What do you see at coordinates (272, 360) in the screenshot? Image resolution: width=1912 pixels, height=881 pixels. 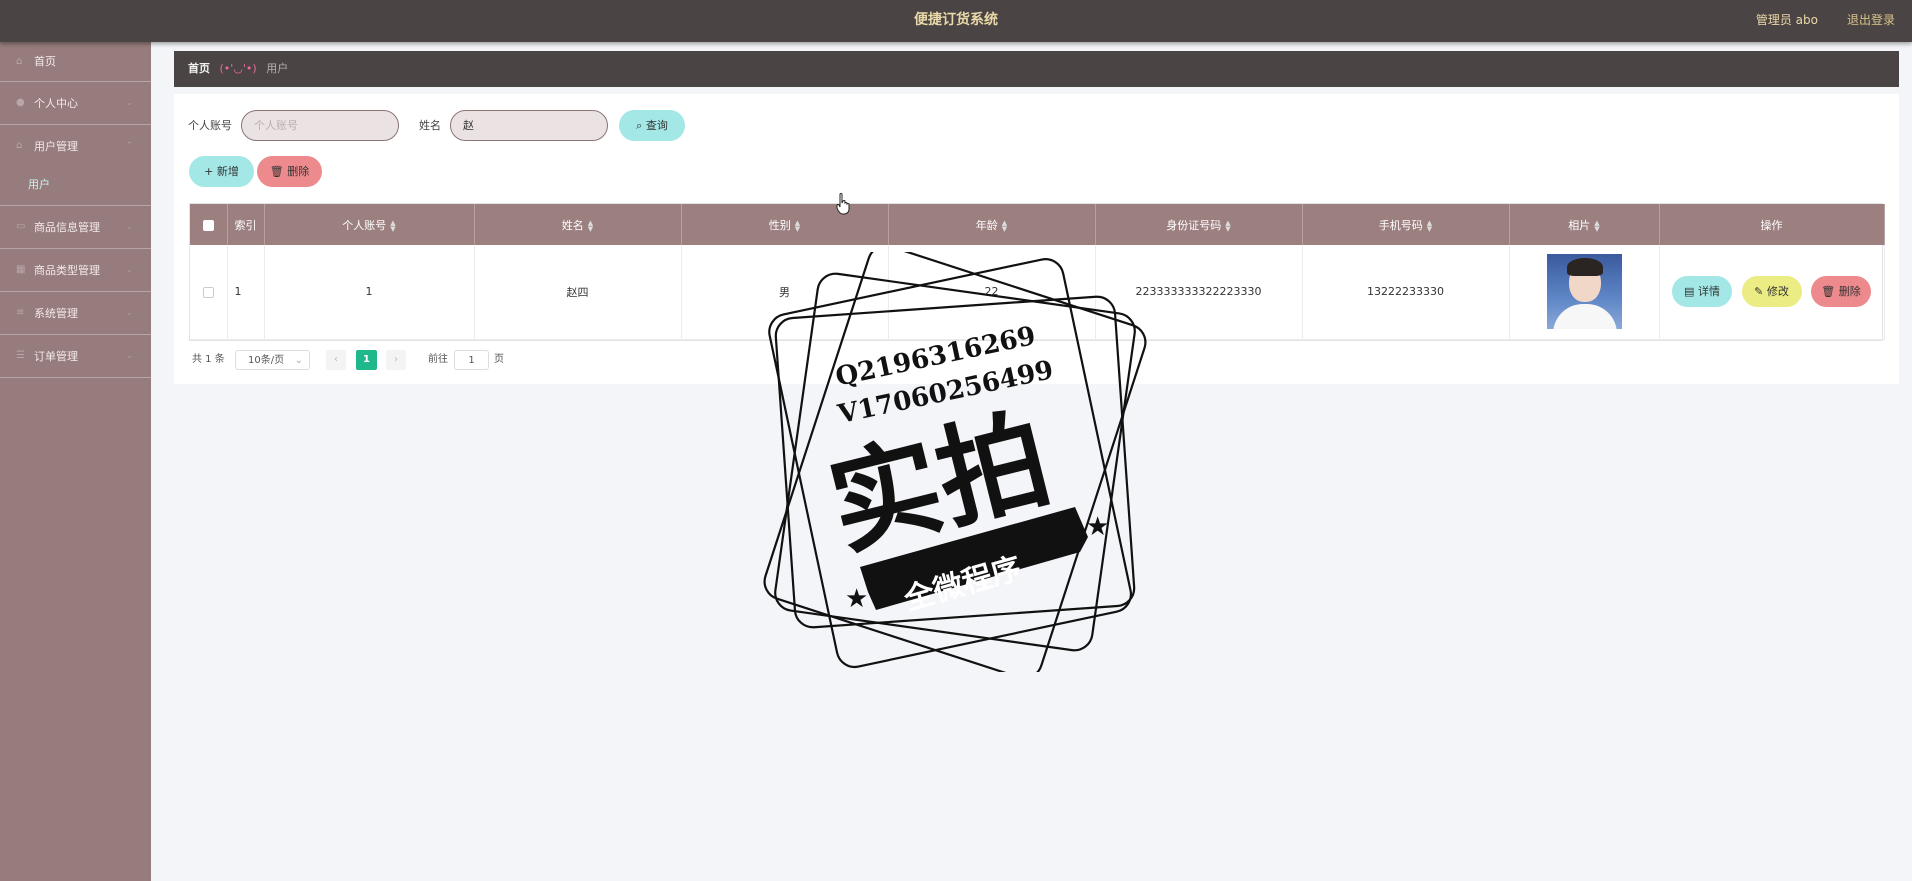 I see `page-size-select: 10条/页 ⌄` at bounding box center [272, 360].